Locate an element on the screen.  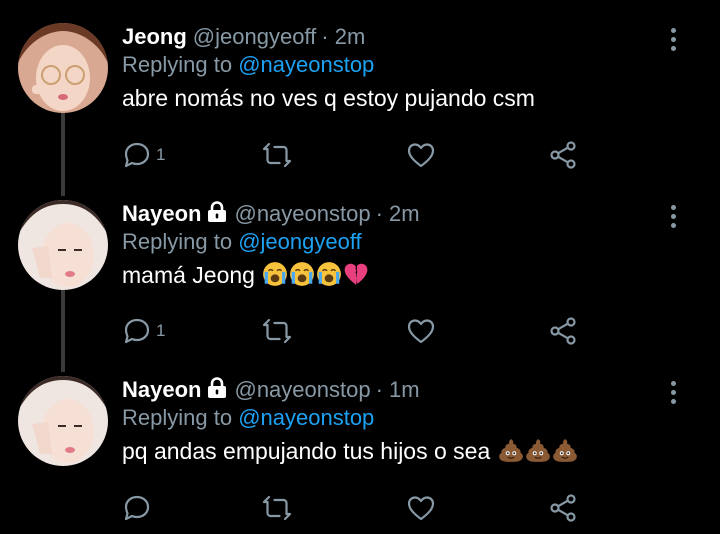
tweet-header: Nayeon @nayeonstop · 1m is located at coordinates (271, 390).